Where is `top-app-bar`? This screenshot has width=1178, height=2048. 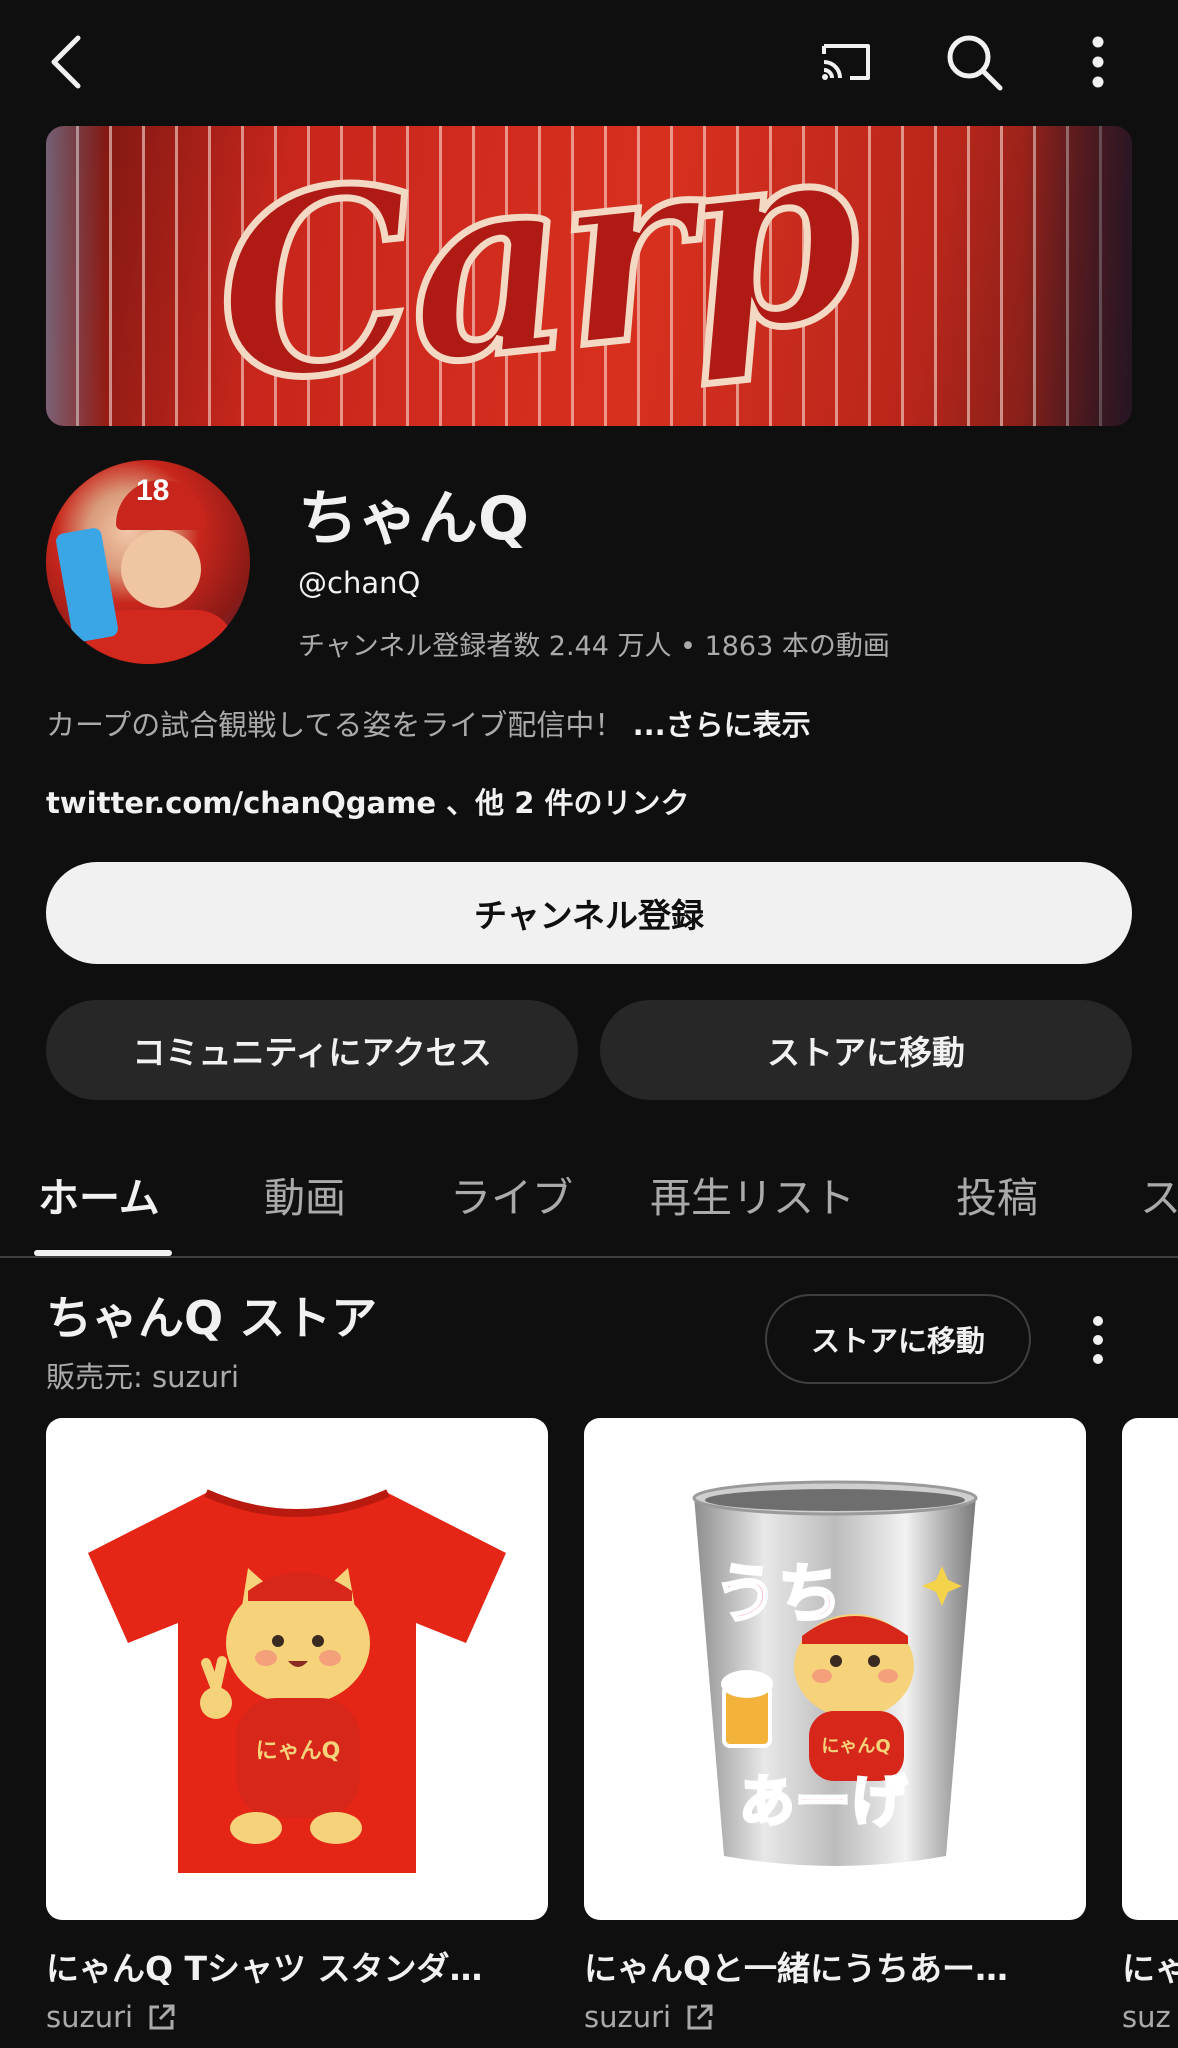 top-app-bar is located at coordinates (589, 62).